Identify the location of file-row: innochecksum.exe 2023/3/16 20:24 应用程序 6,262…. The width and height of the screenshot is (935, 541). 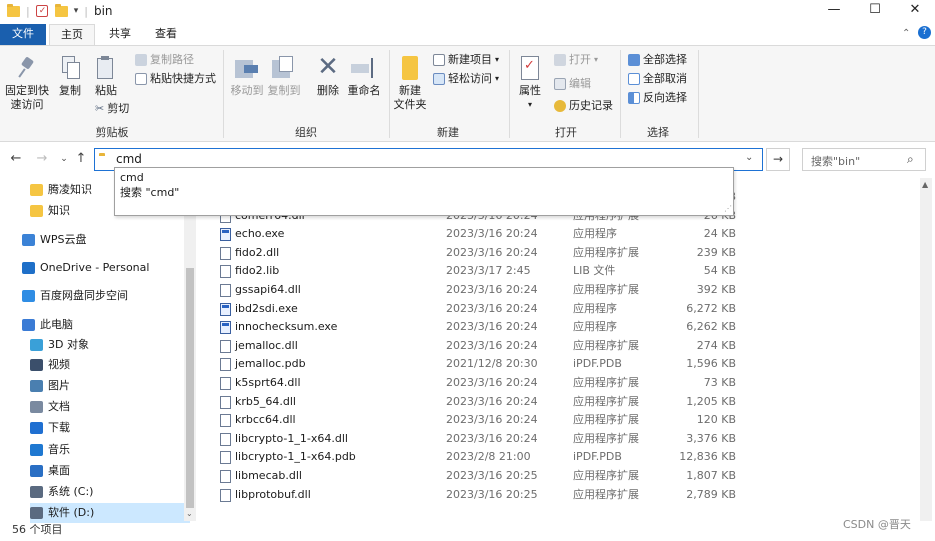
(560, 327).